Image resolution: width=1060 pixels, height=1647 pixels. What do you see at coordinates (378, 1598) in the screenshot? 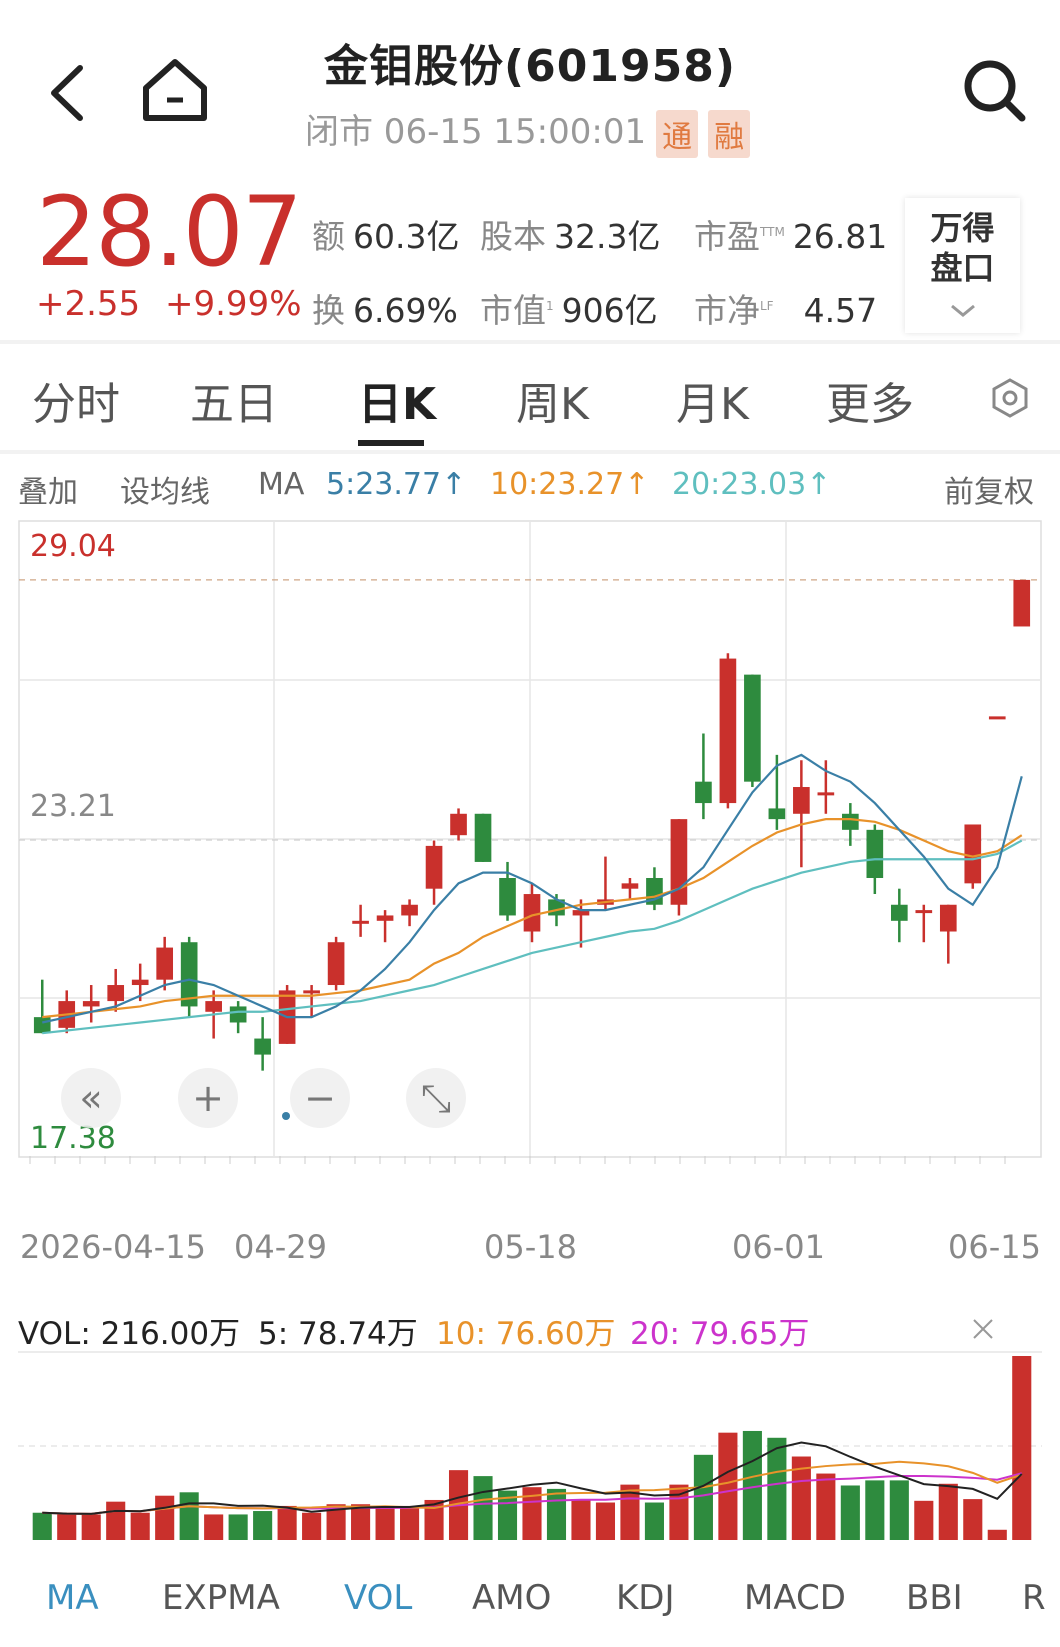
I see `indicator-tab-vol: VOL` at bounding box center [378, 1598].